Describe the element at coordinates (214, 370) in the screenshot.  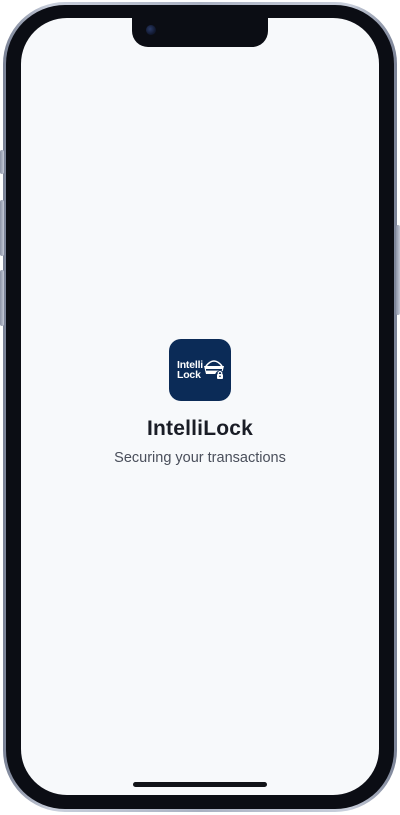
I see `basket-lock-icon` at that location.